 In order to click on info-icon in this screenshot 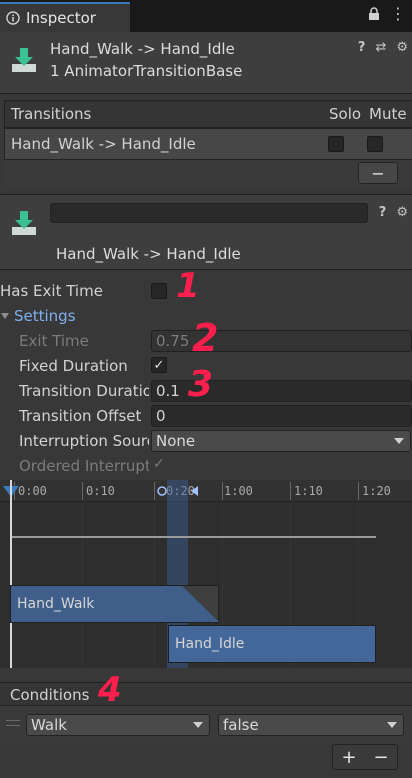, I will do `click(13, 18)`.